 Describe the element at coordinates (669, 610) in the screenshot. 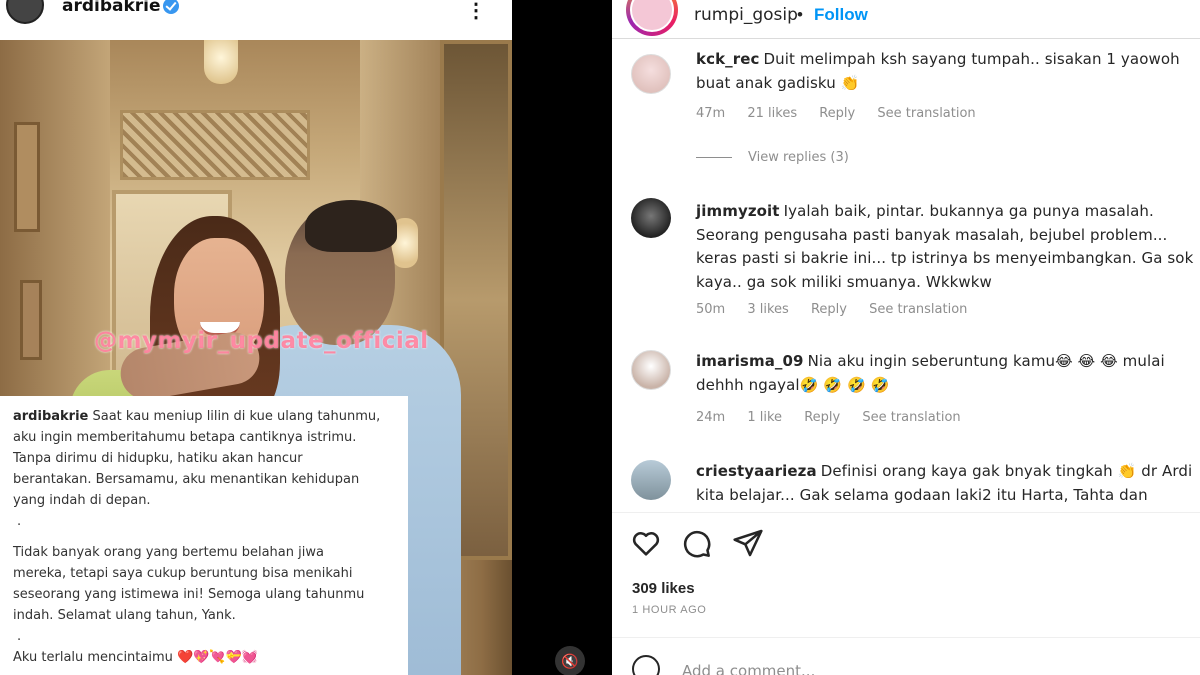

I see `post-timestamp: 1 HOUR AGO` at that location.